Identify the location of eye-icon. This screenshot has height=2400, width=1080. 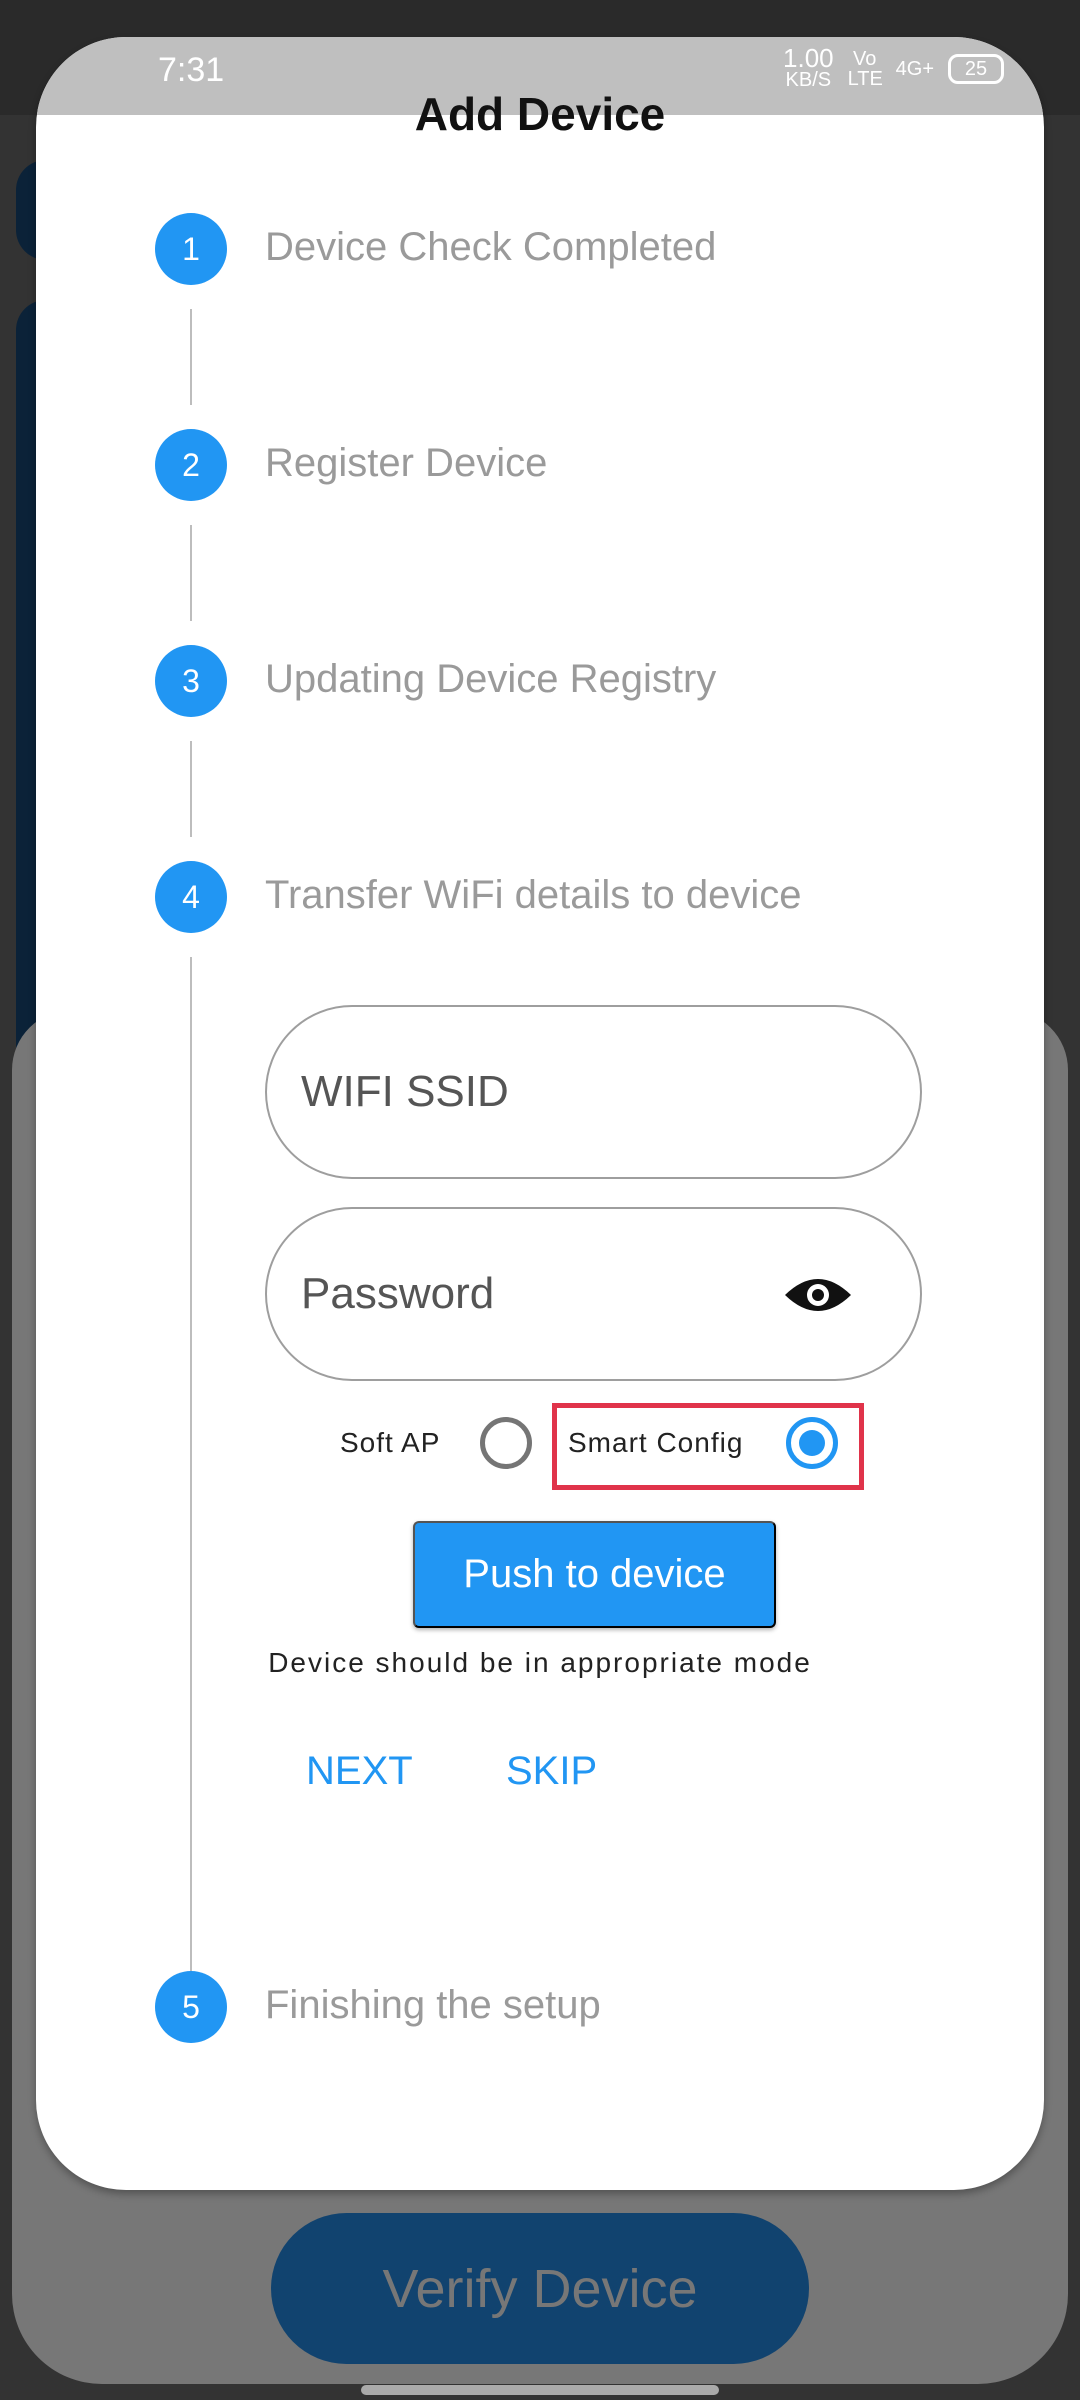
(818, 1295).